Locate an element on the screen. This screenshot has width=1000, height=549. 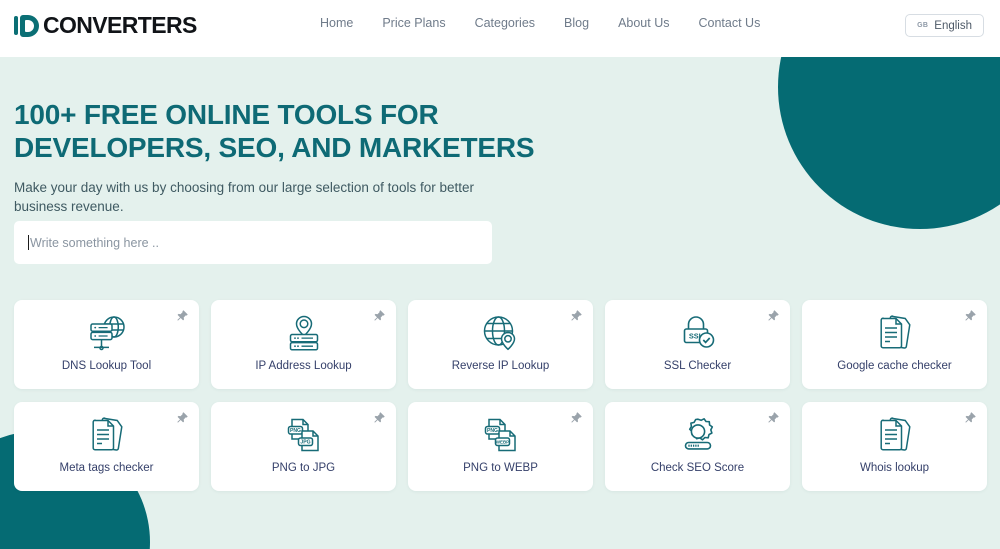
png-to-jpg-icon: PNG JPG is located at coordinates (304, 435).